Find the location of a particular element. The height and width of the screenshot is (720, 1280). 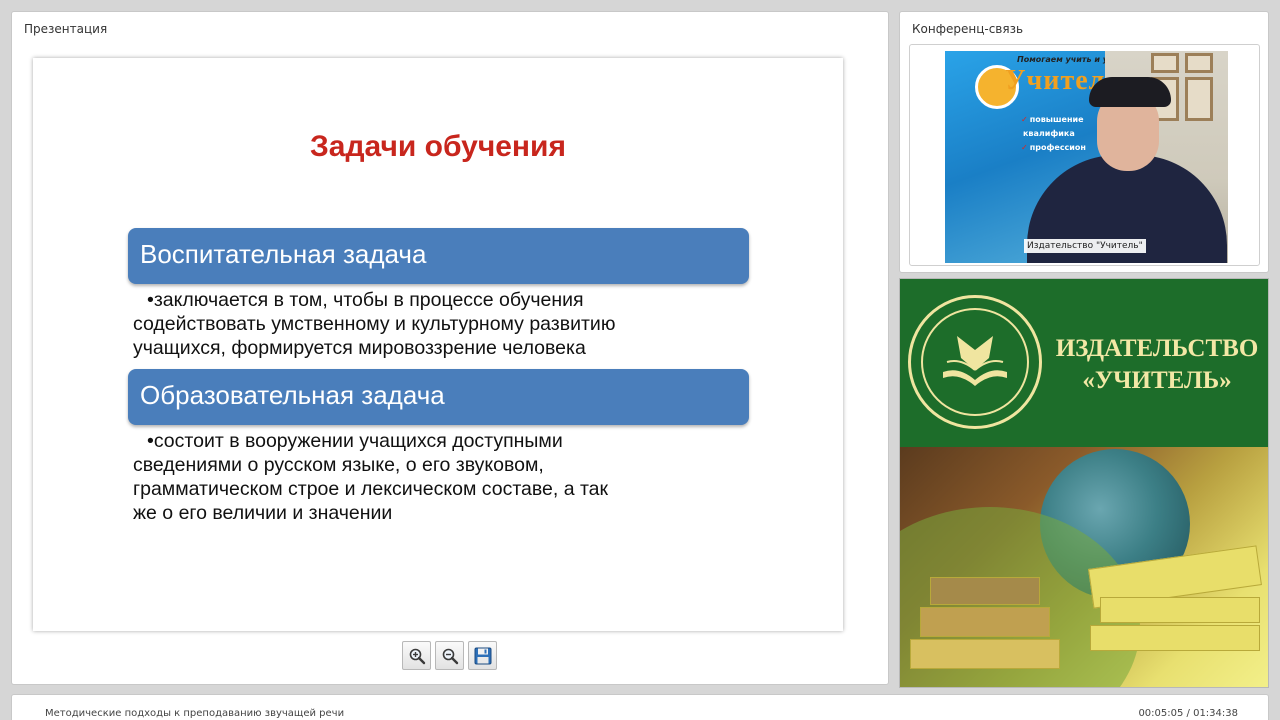

zoom-out-button is located at coordinates (449, 655).